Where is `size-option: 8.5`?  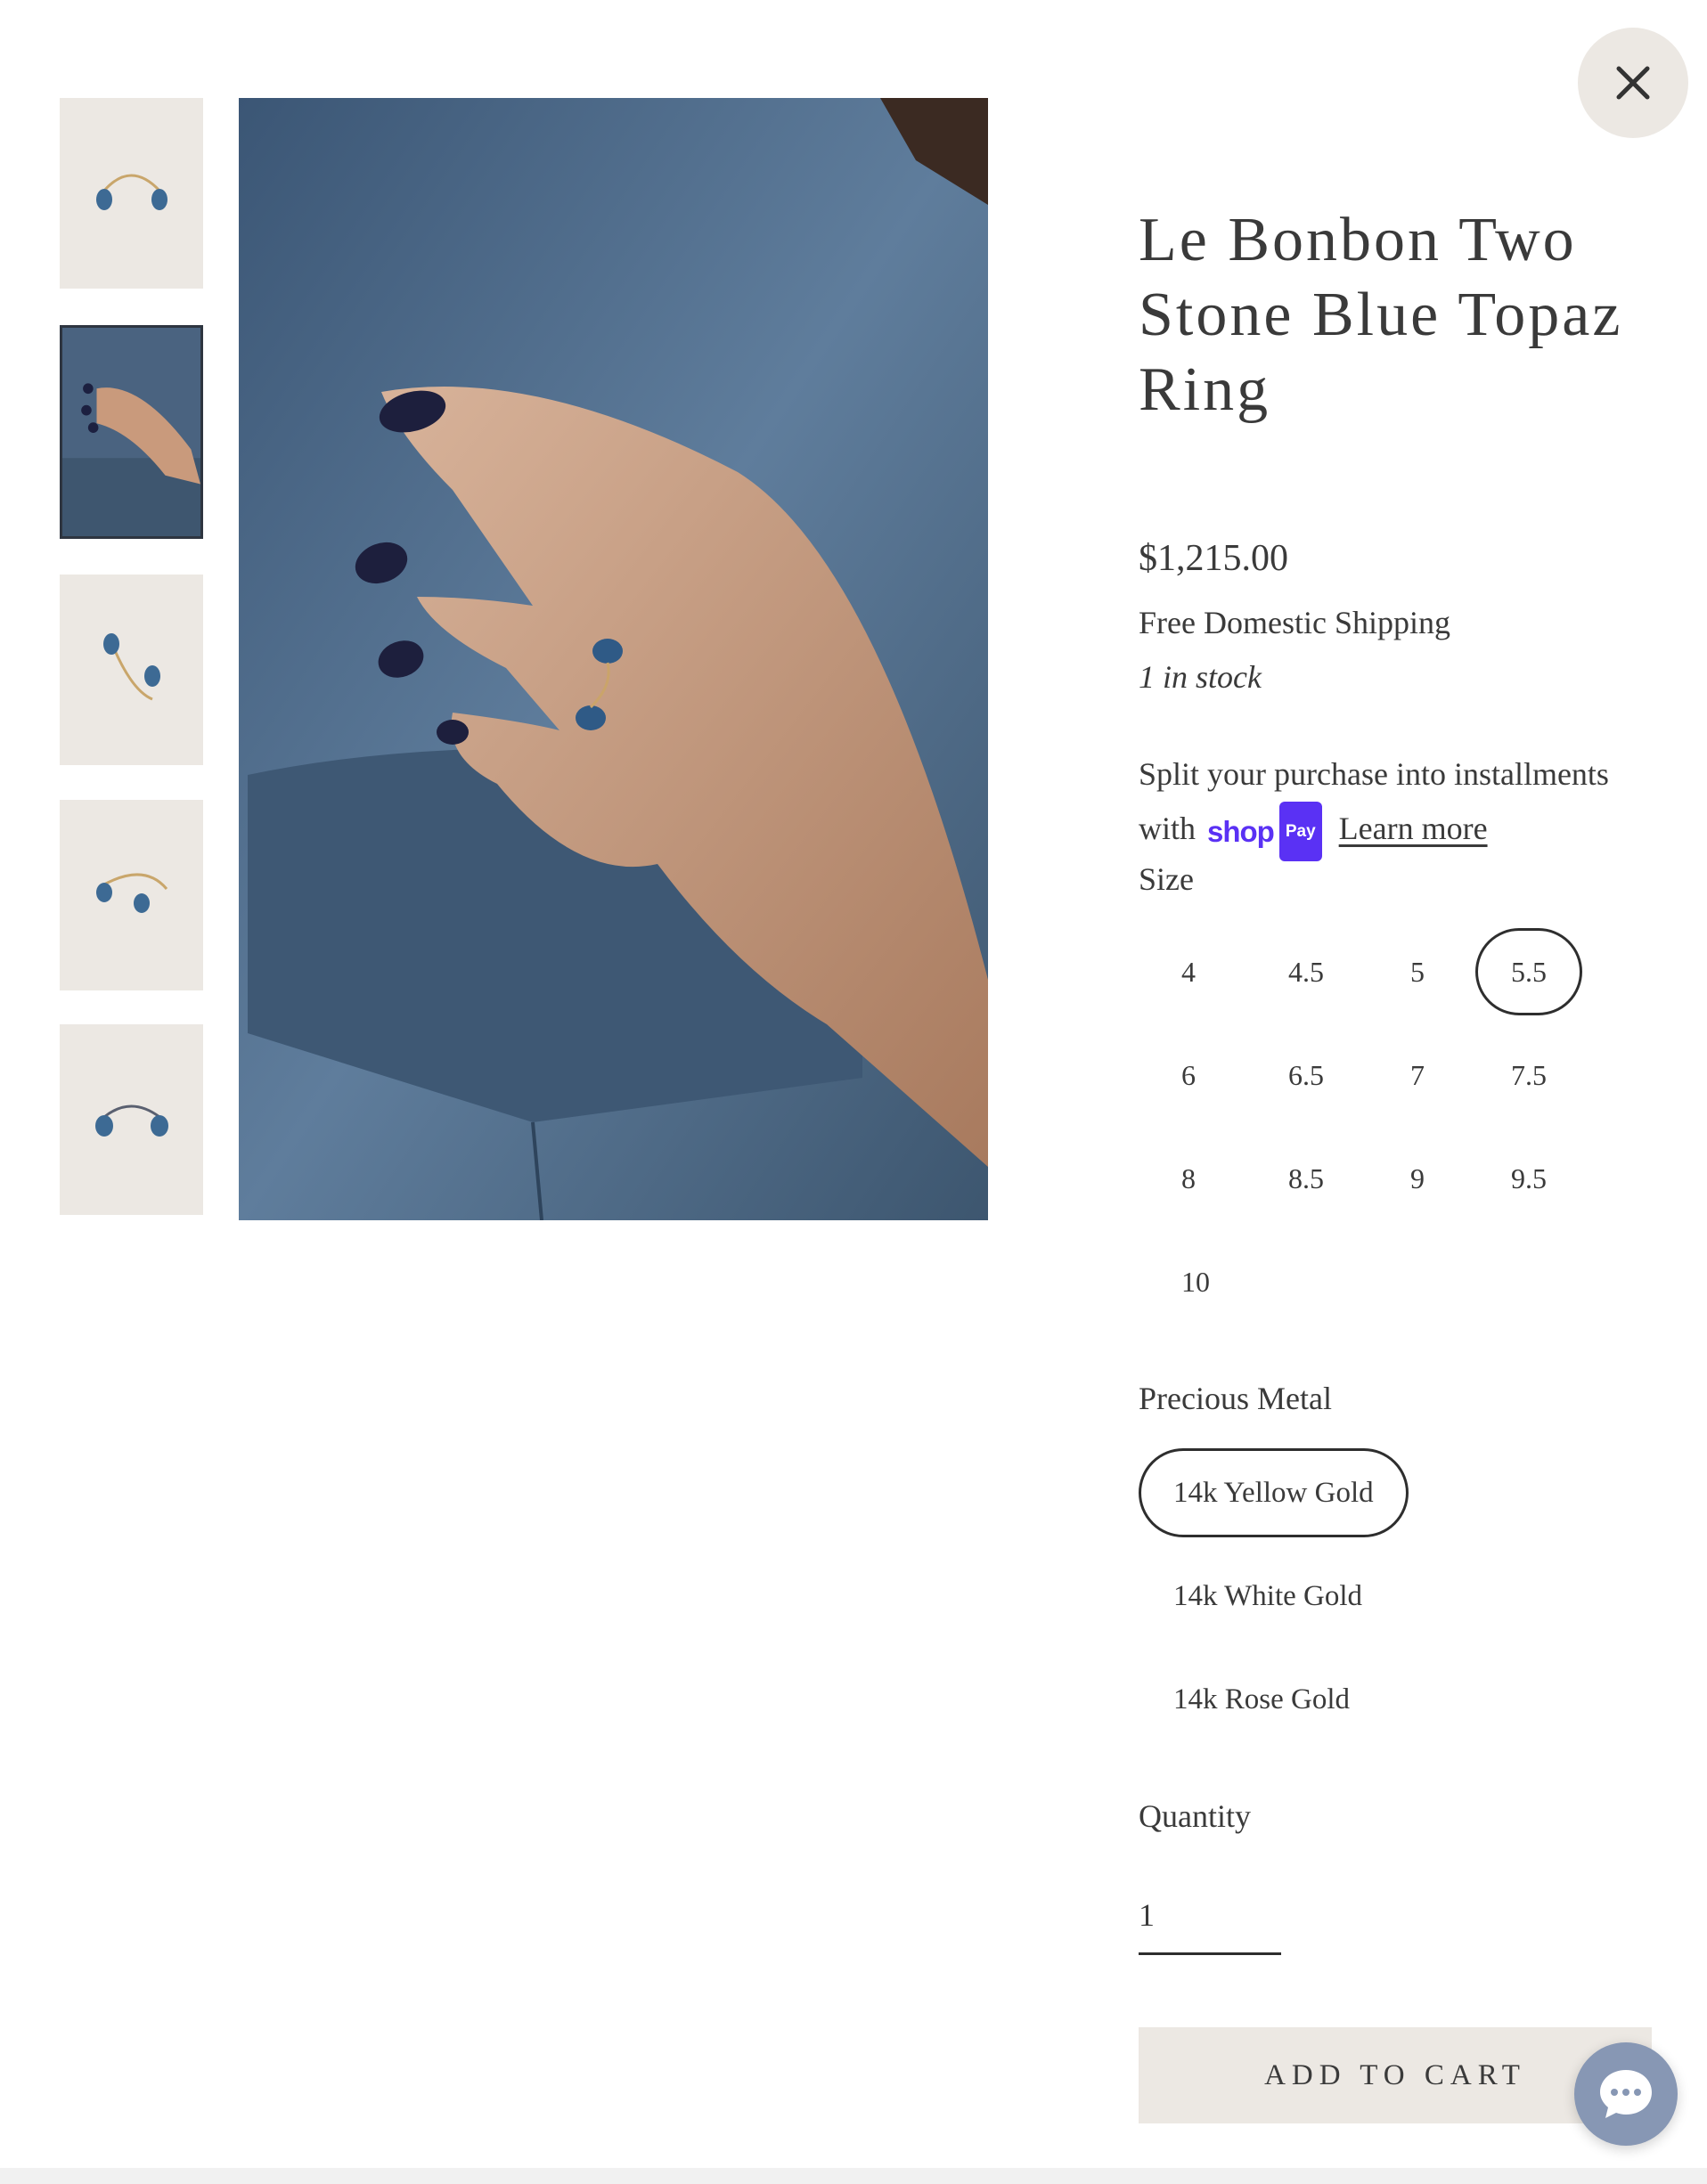 size-option: 8.5 is located at coordinates (1306, 1178).